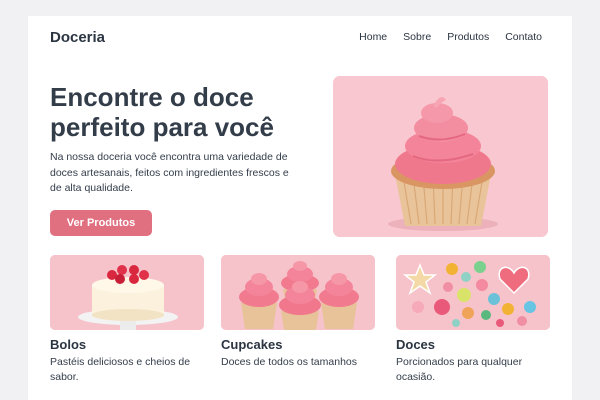 This screenshot has width=600, height=400. What do you see at coordinates (289, 362) in the screenshot?
I see `card-description: Doces de todos os tamanhos` at bounding box center [289, 362].